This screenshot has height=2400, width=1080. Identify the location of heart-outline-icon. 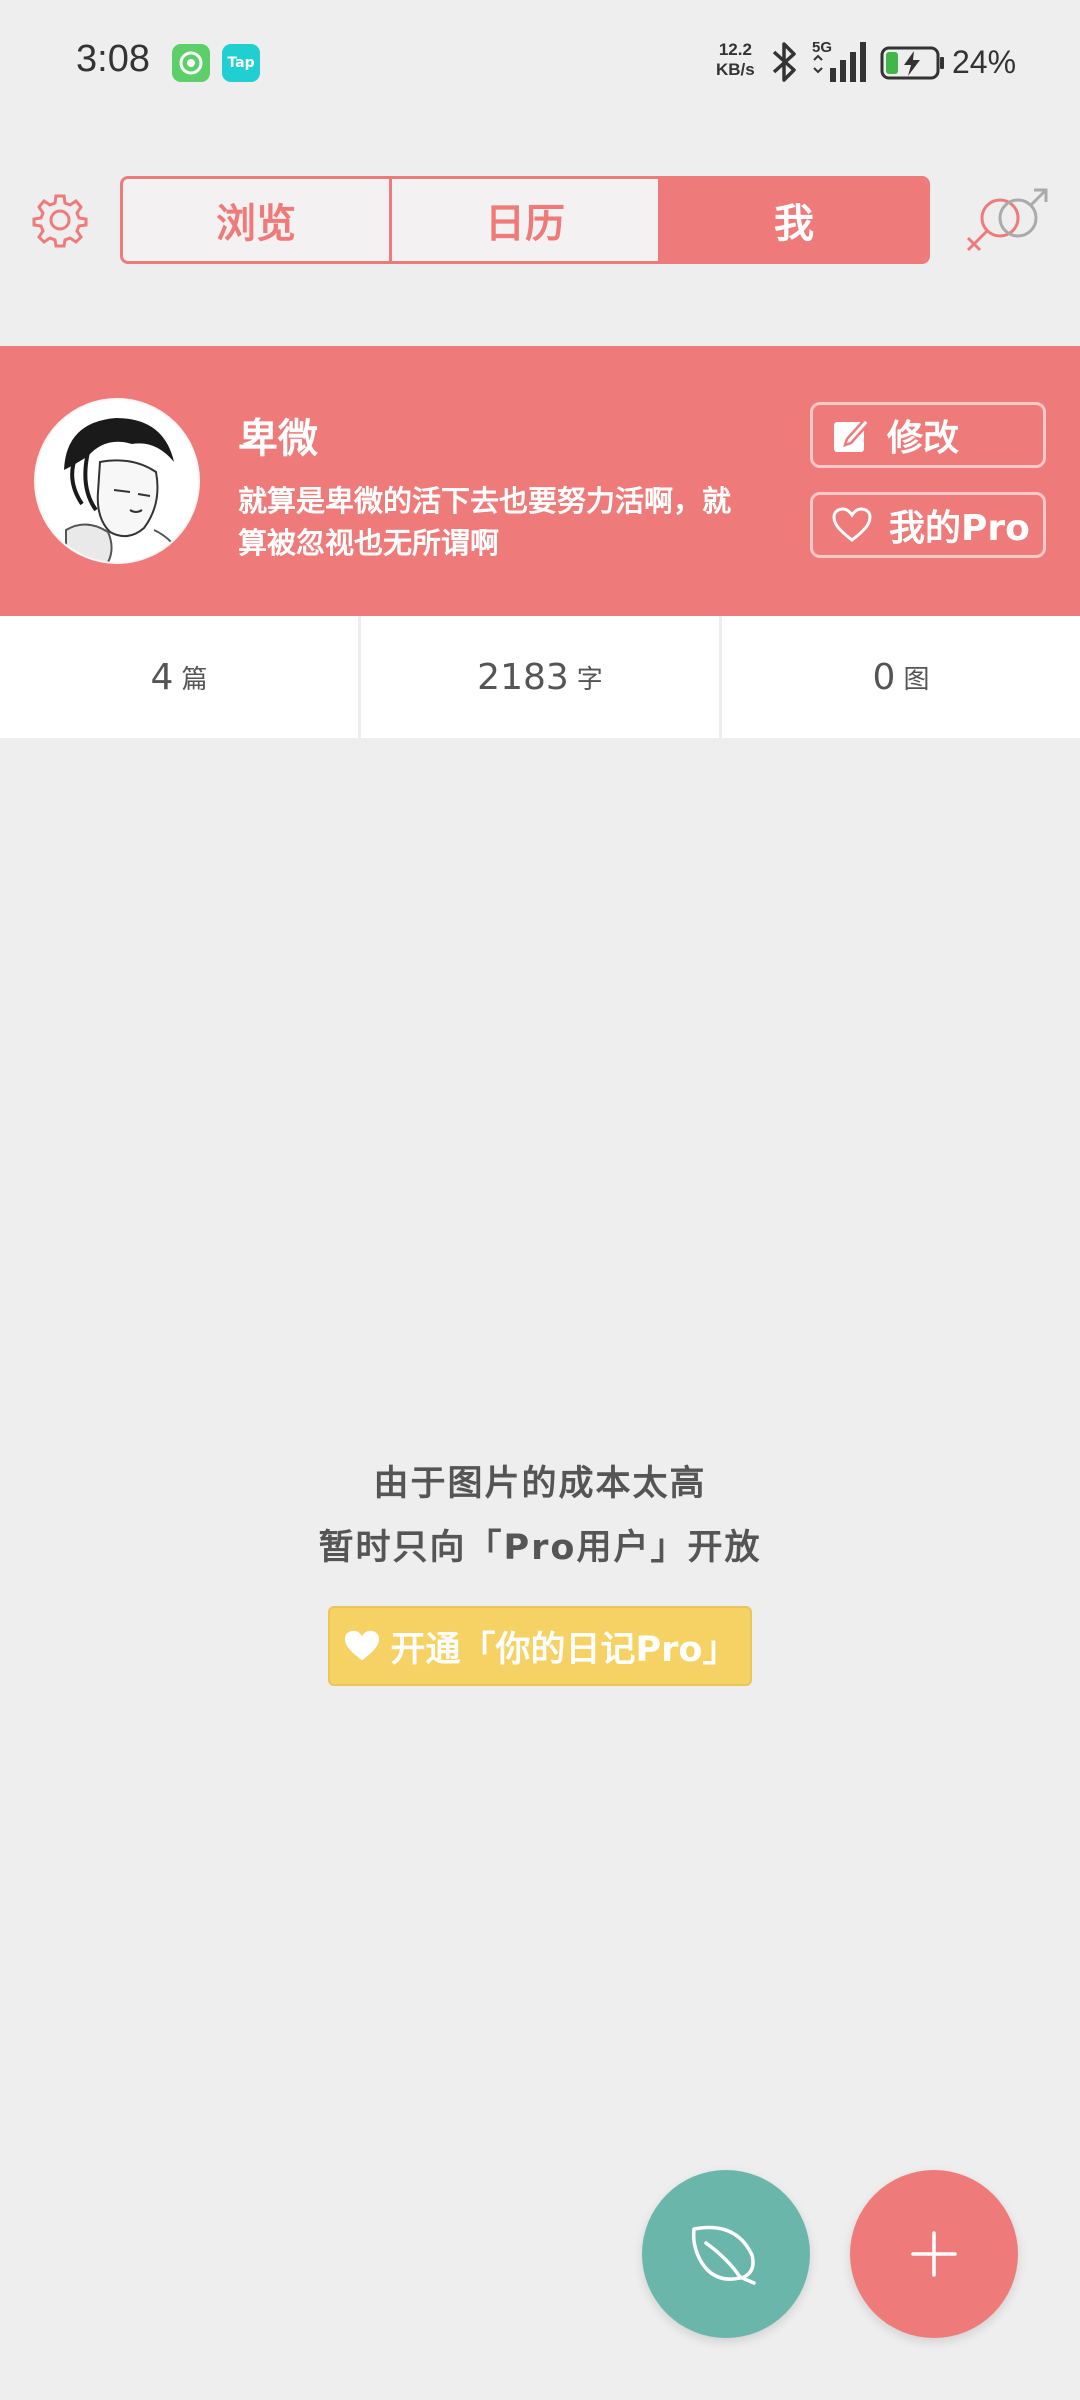
(852, 524).